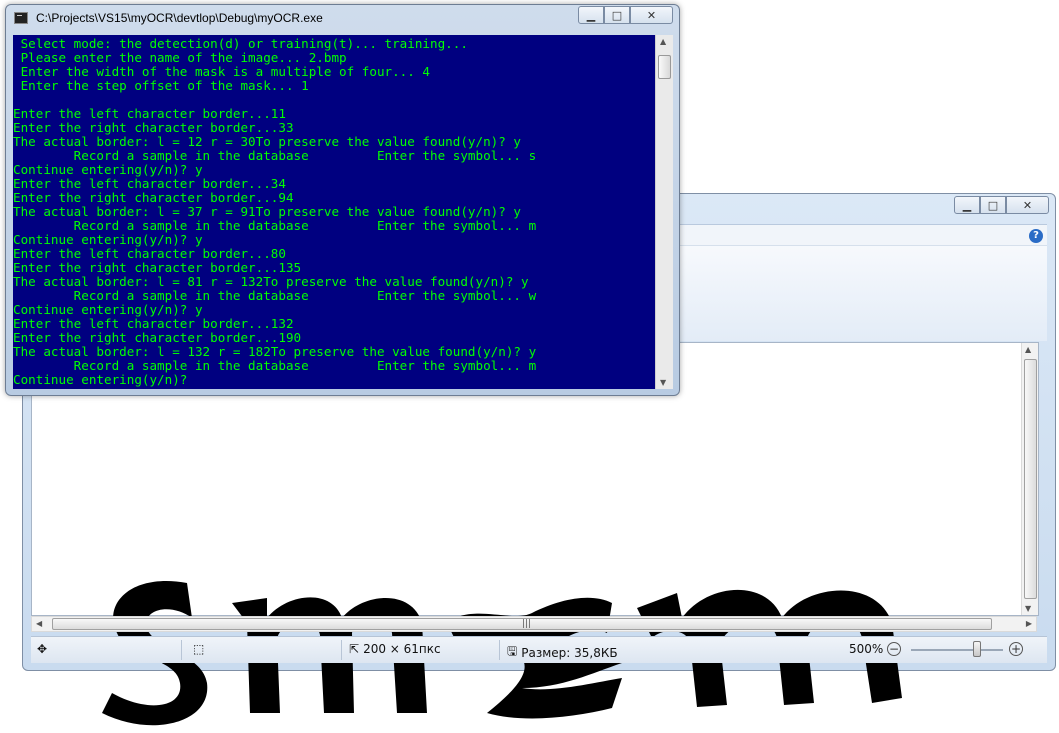 Image resolution: width=1059 pixels, height=733 pixels. What do you see at coordinates (977, 649) in the screenshot?
I see `zoom-slider-thumb` at bounding box center [977, 649].